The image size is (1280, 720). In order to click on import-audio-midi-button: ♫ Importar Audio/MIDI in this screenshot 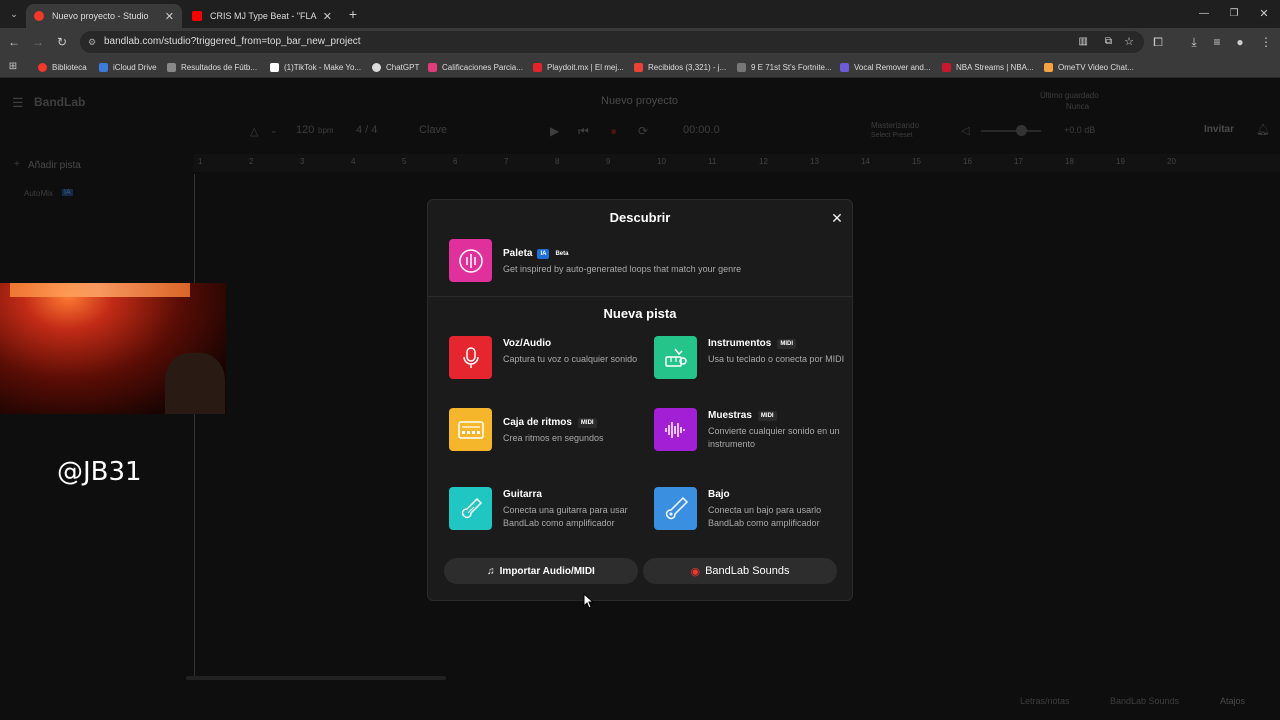, I will do `click(541, 571)`.